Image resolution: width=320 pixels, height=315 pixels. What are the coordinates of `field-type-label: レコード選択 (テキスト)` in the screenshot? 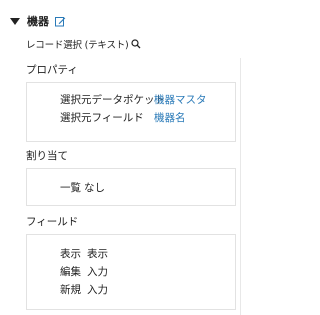 It's located at (83, 44).